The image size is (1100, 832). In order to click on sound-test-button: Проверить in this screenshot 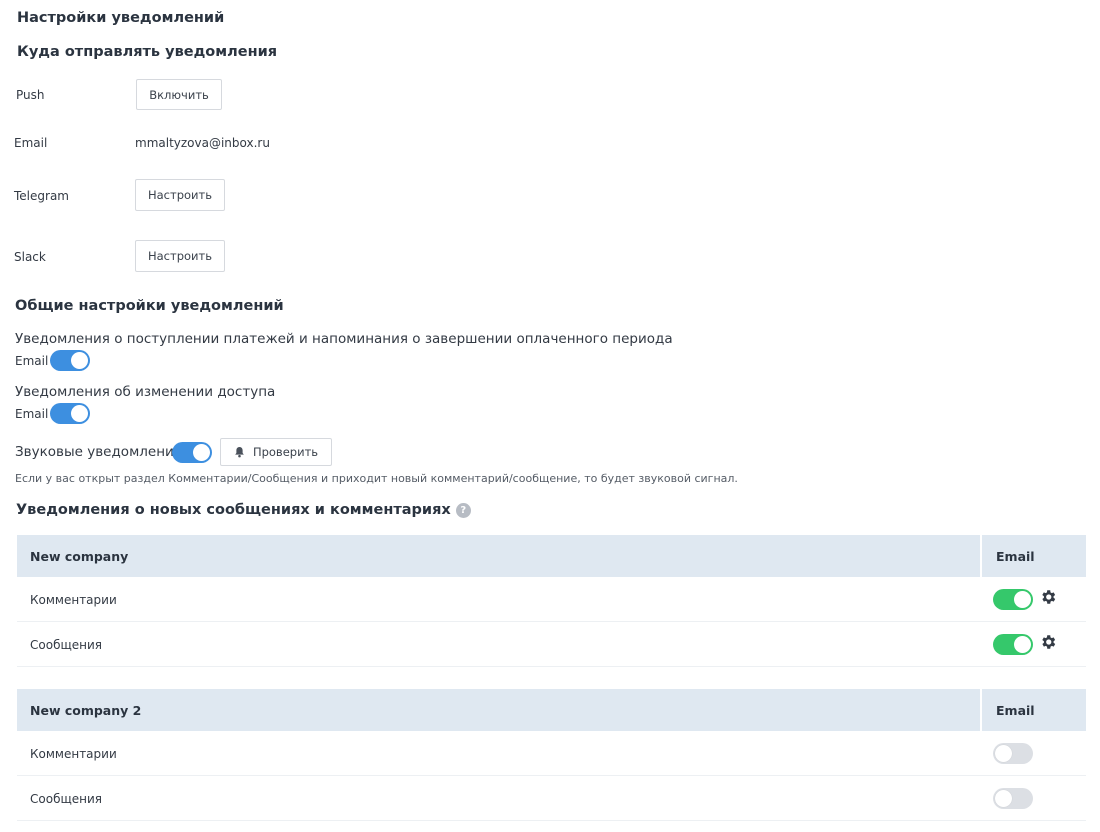, I will do `click(276, 452)`.